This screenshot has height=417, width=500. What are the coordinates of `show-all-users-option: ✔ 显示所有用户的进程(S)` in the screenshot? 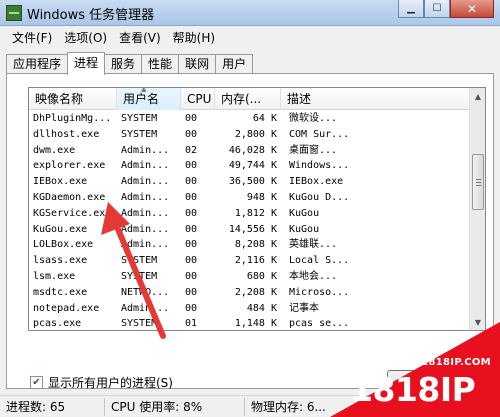 It's located at (101, 382).